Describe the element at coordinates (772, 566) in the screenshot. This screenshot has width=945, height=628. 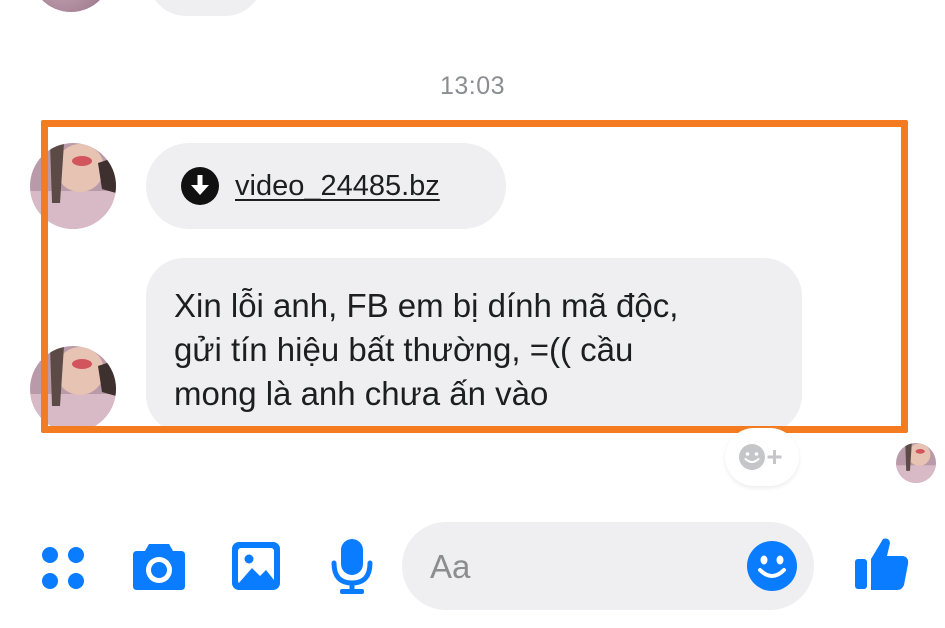
I see `smiley-icon` at that location.